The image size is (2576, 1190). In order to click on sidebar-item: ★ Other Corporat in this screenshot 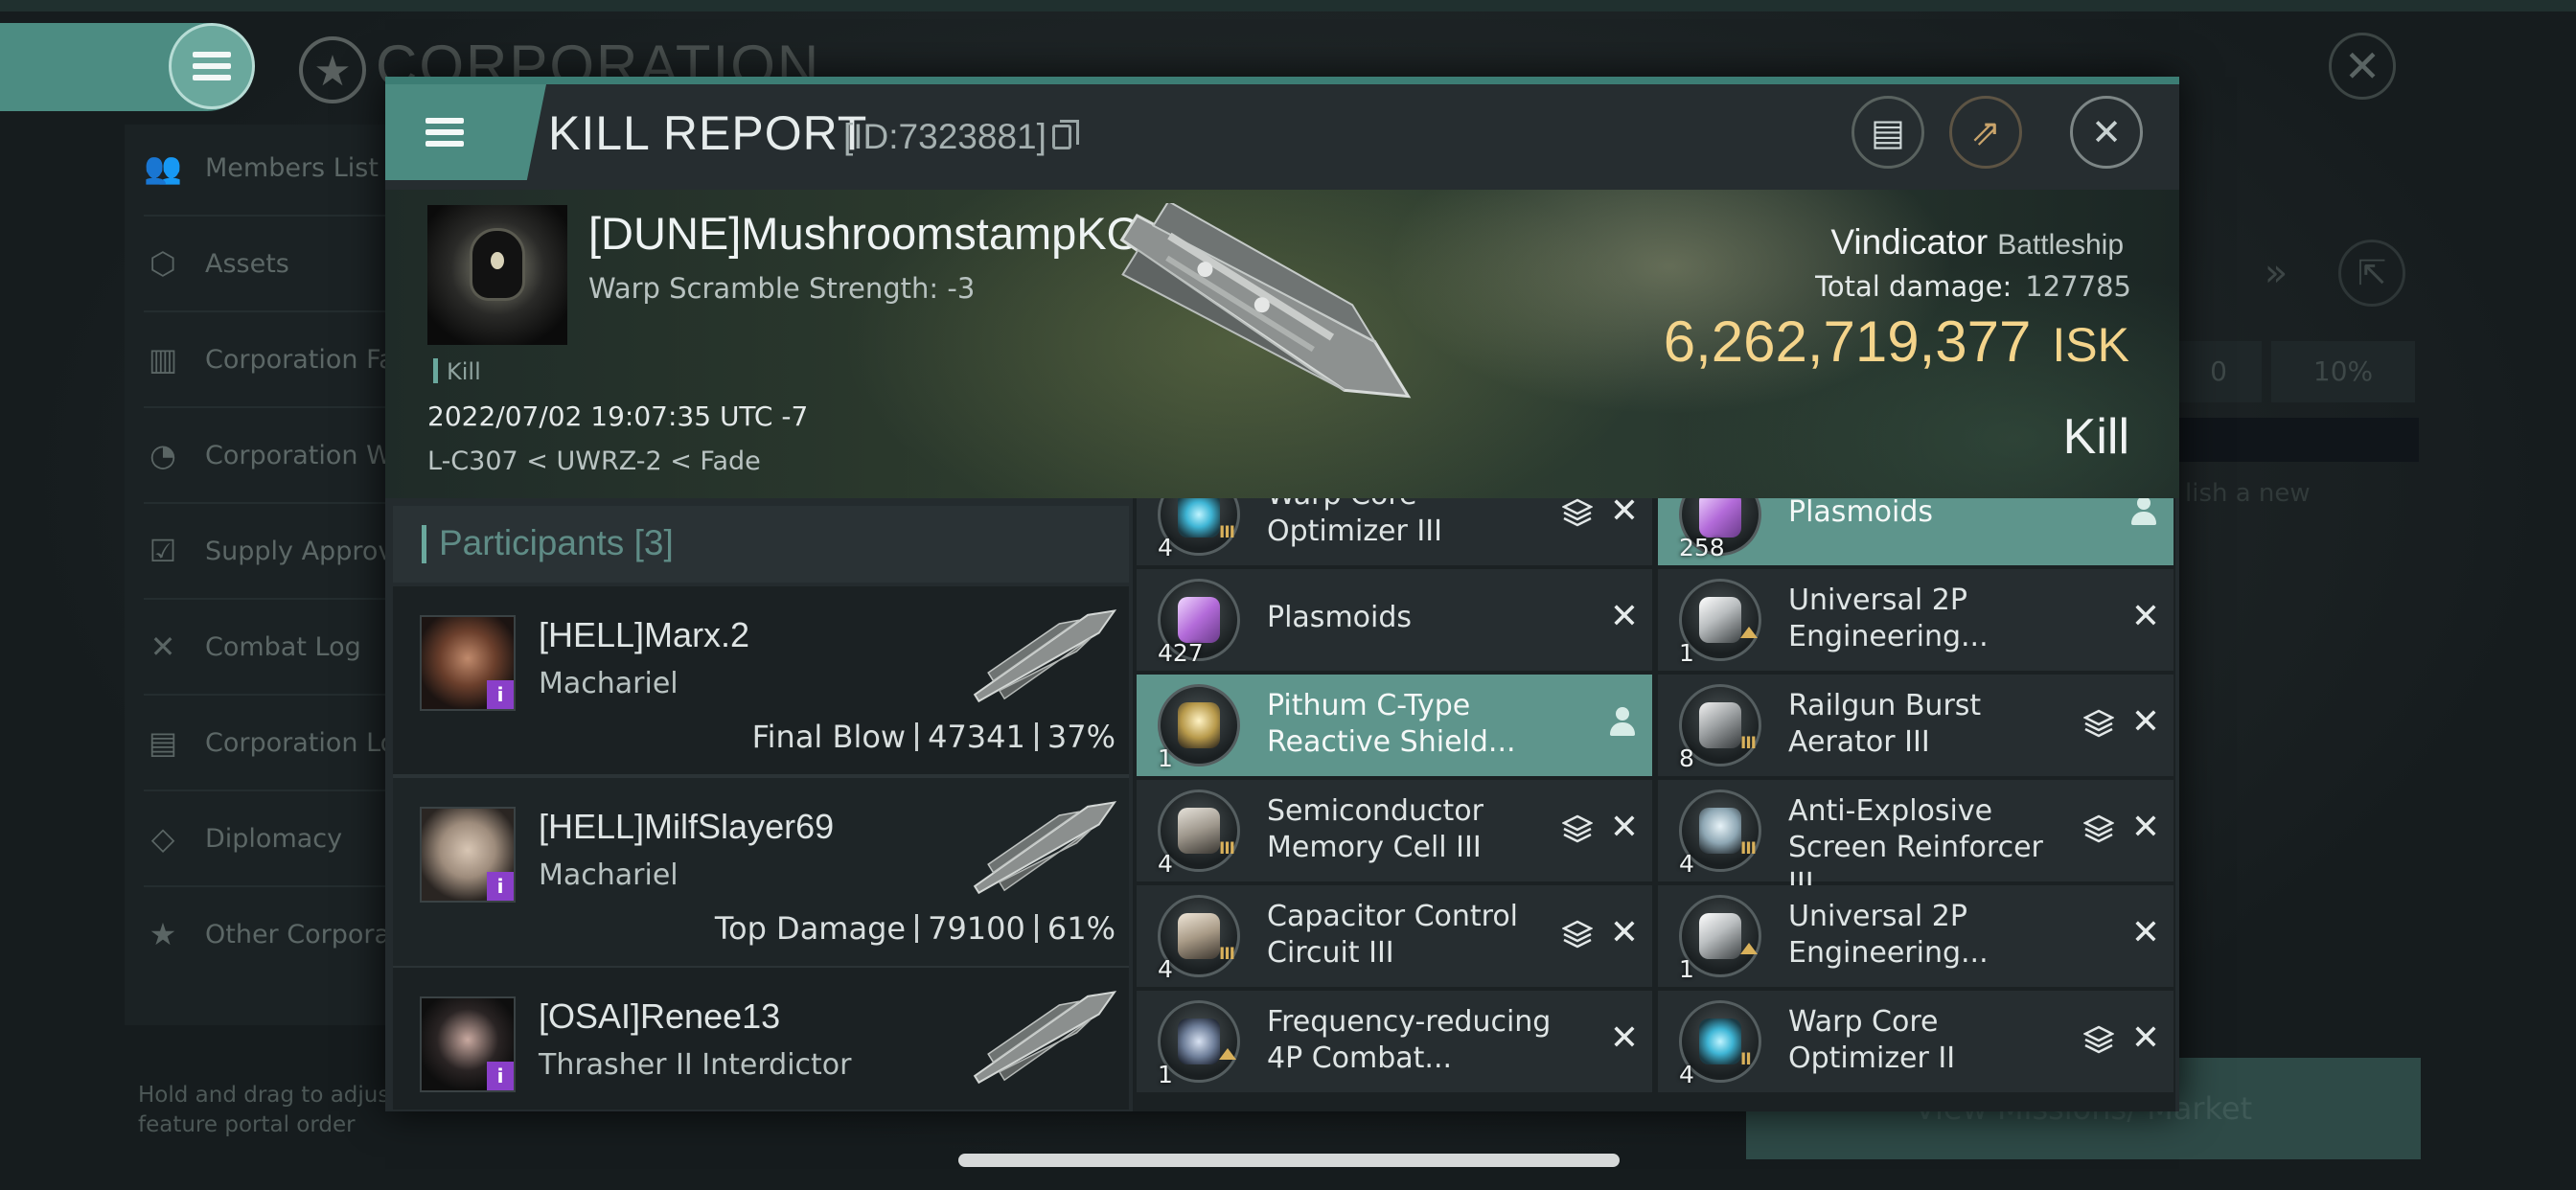, I will do `click(268, 935)`.